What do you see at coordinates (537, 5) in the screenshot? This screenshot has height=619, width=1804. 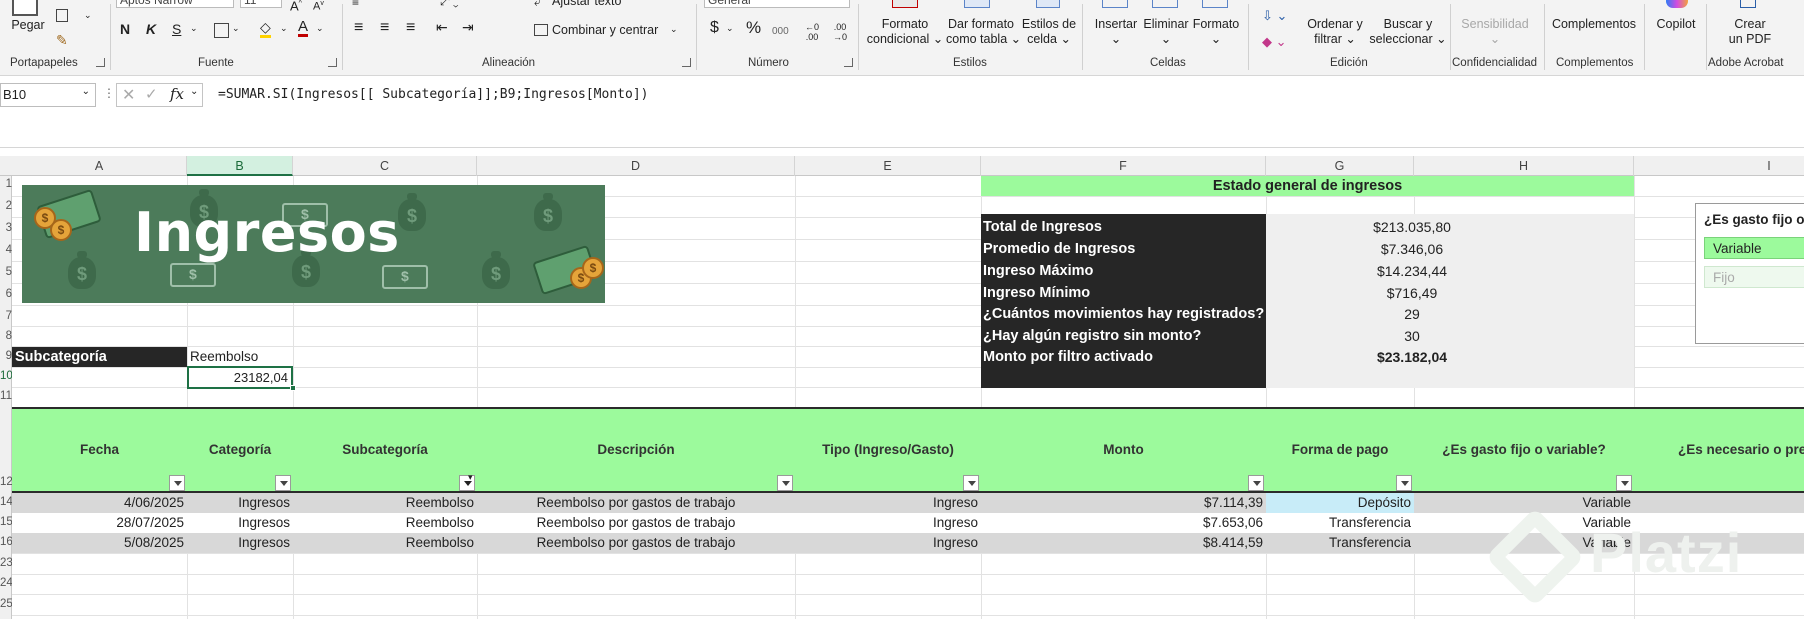 I see `wrap-text-icon: ⤶` at bounding box center [537, 5].